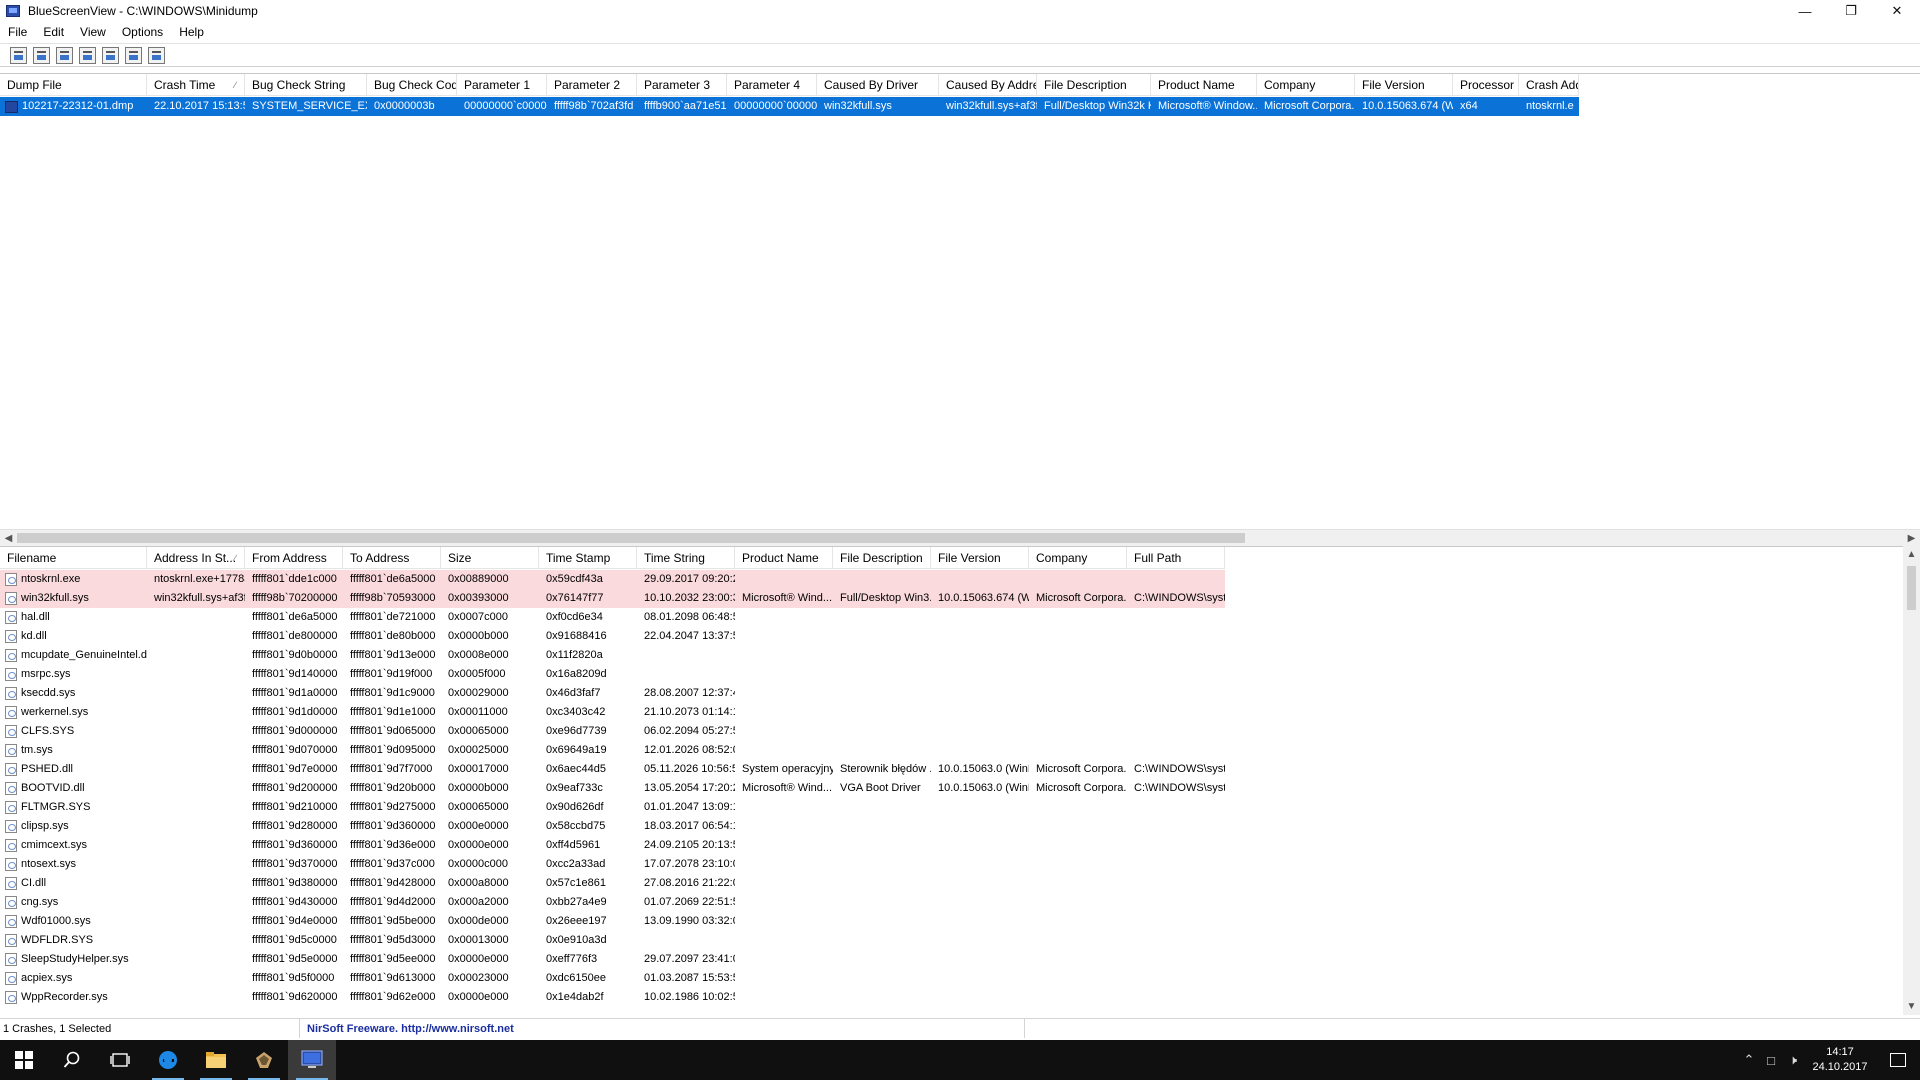 The width and height of the screenshot is (1920, 1080). Describe the element at coordinates (988, 85) in the screenshot. I see `column-header-caused-by-address: Caused By Address` at that location.